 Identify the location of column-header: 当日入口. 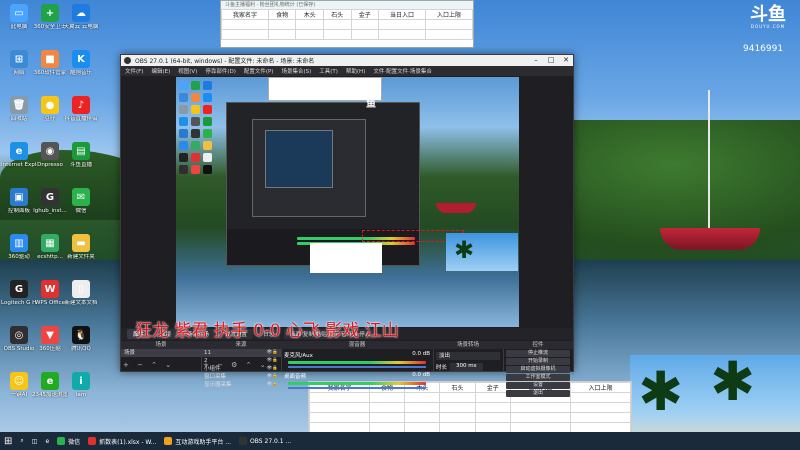
(402, 14).